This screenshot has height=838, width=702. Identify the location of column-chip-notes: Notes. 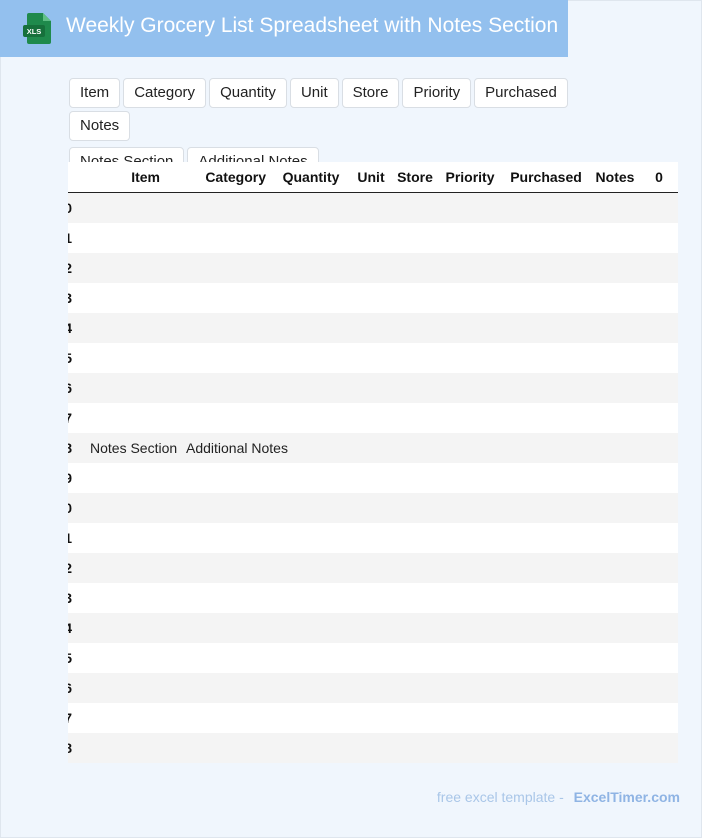
(100, 126).